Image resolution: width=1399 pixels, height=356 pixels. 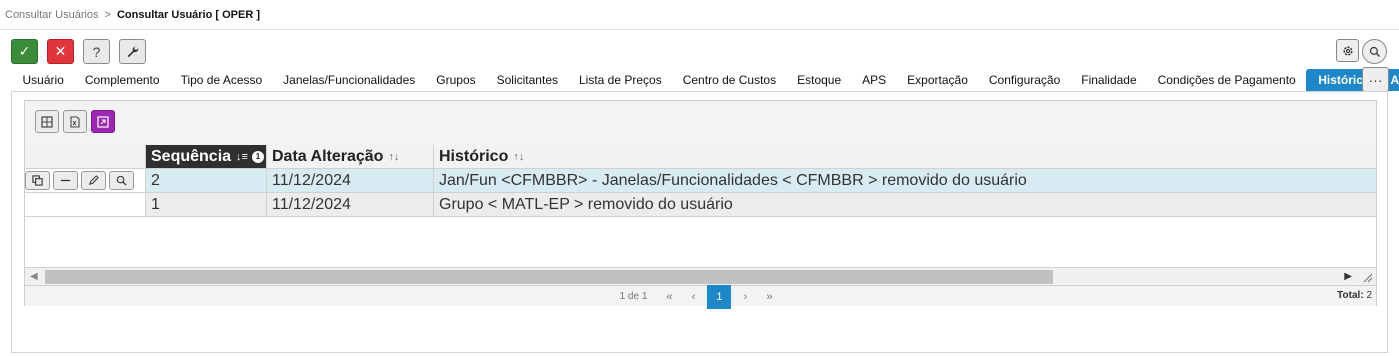 I want to click on column-label: Sequência, so click(x=191, y=156).